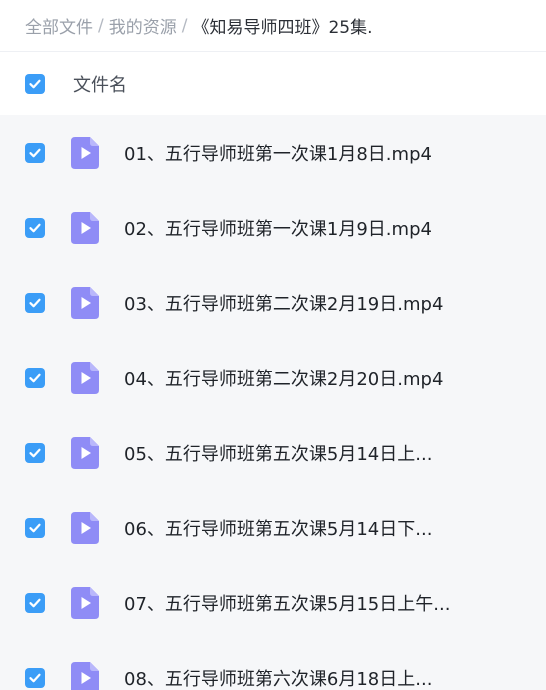  I want to click on file-row: 03、五行导师班第二次课2月19日.mp4, so click(273, 302).